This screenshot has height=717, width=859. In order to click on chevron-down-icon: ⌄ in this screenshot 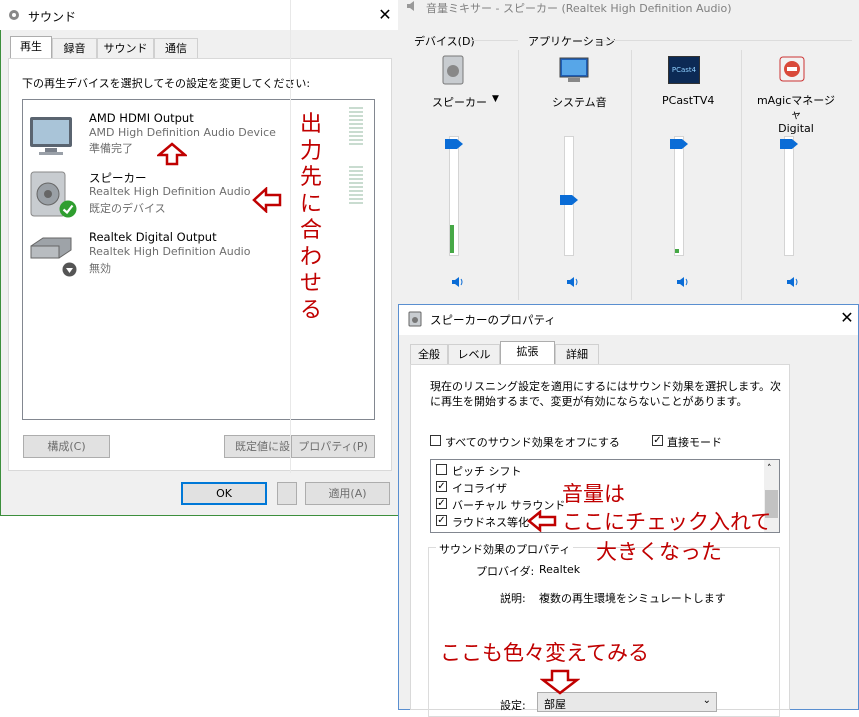, I will do `click(707, 700)`.